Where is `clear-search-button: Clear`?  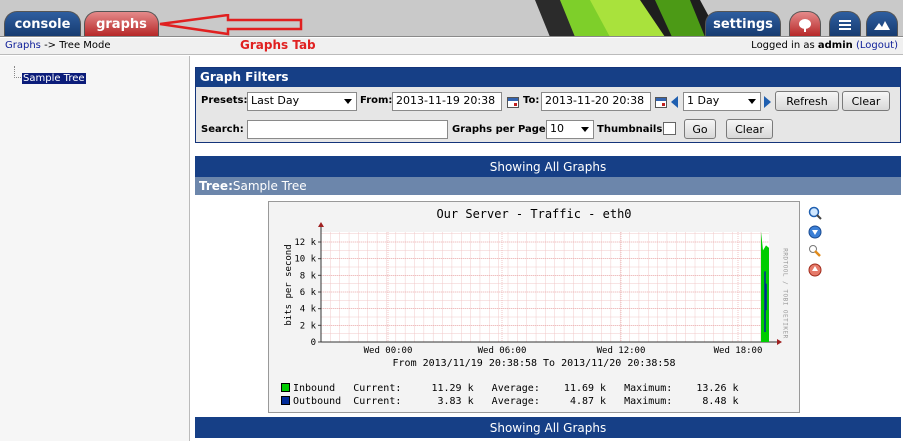 clear-search-button: Clear is located at coordinates (749, 129).